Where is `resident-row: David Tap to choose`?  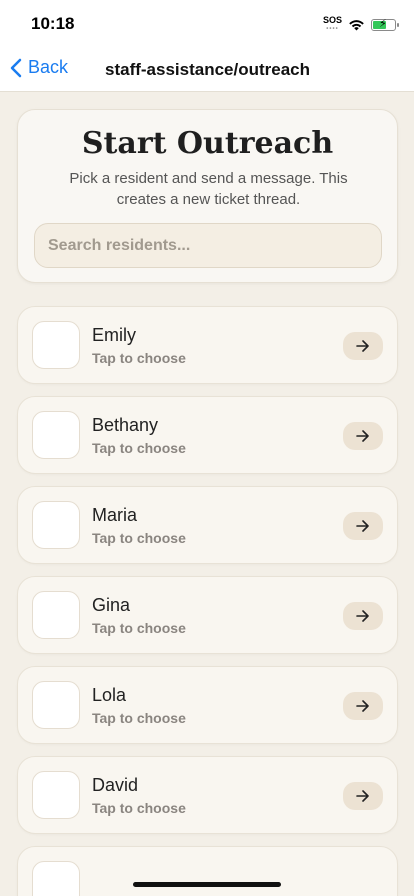 resident-row: David Tap to choose is located at coordinates (207, 795).